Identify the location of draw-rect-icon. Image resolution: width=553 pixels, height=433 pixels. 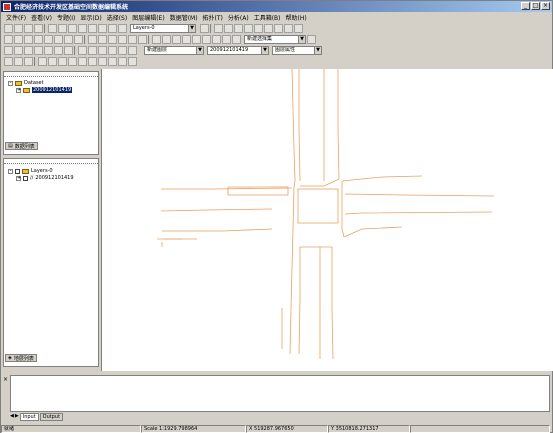
(48, 50).